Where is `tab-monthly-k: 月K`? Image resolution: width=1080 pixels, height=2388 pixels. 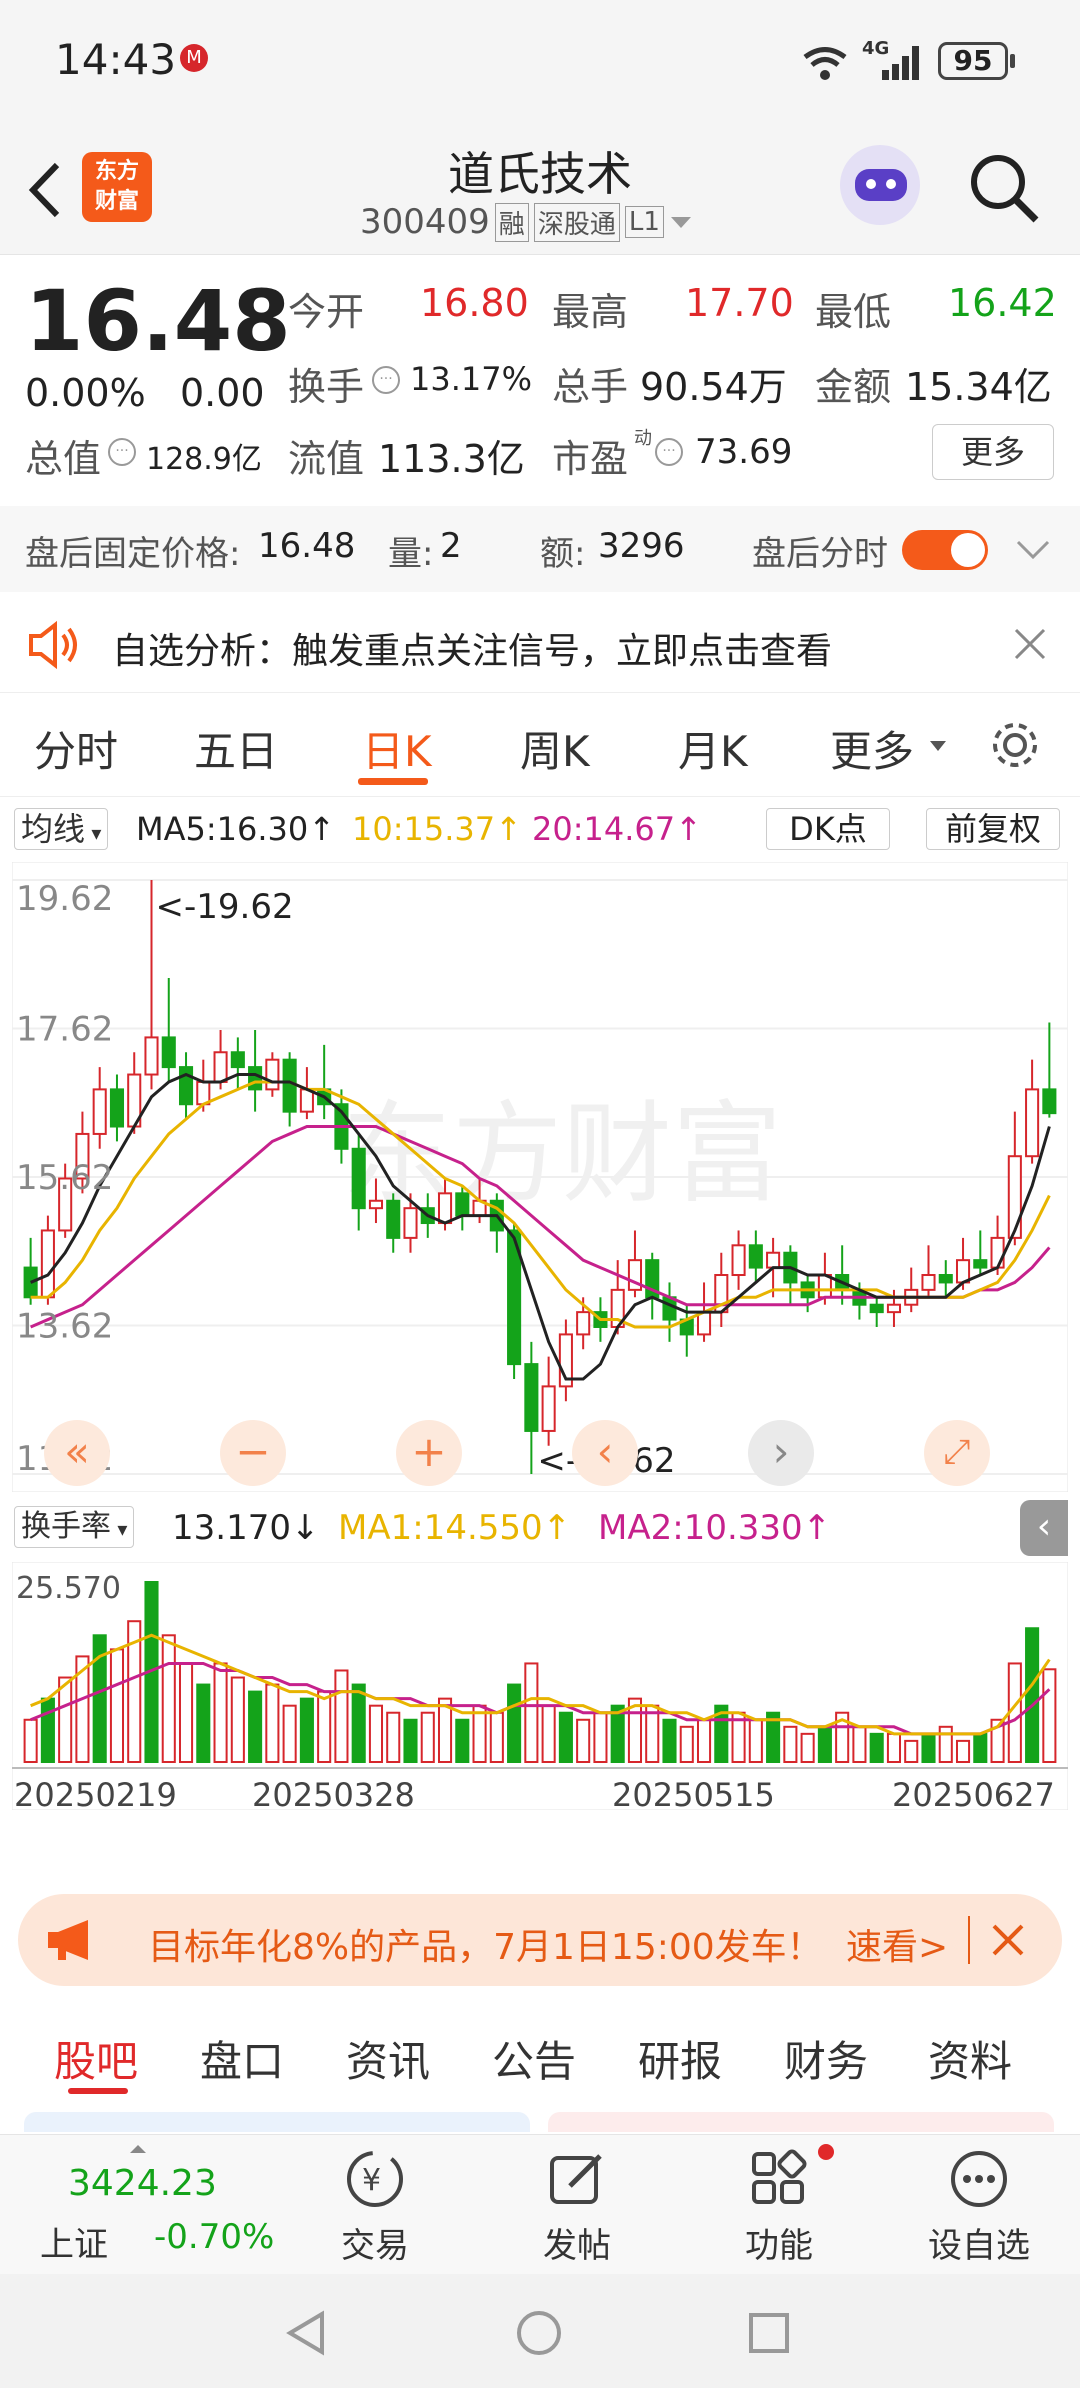
tab-monthly-k: 月K is located at coordinates (713, 748).